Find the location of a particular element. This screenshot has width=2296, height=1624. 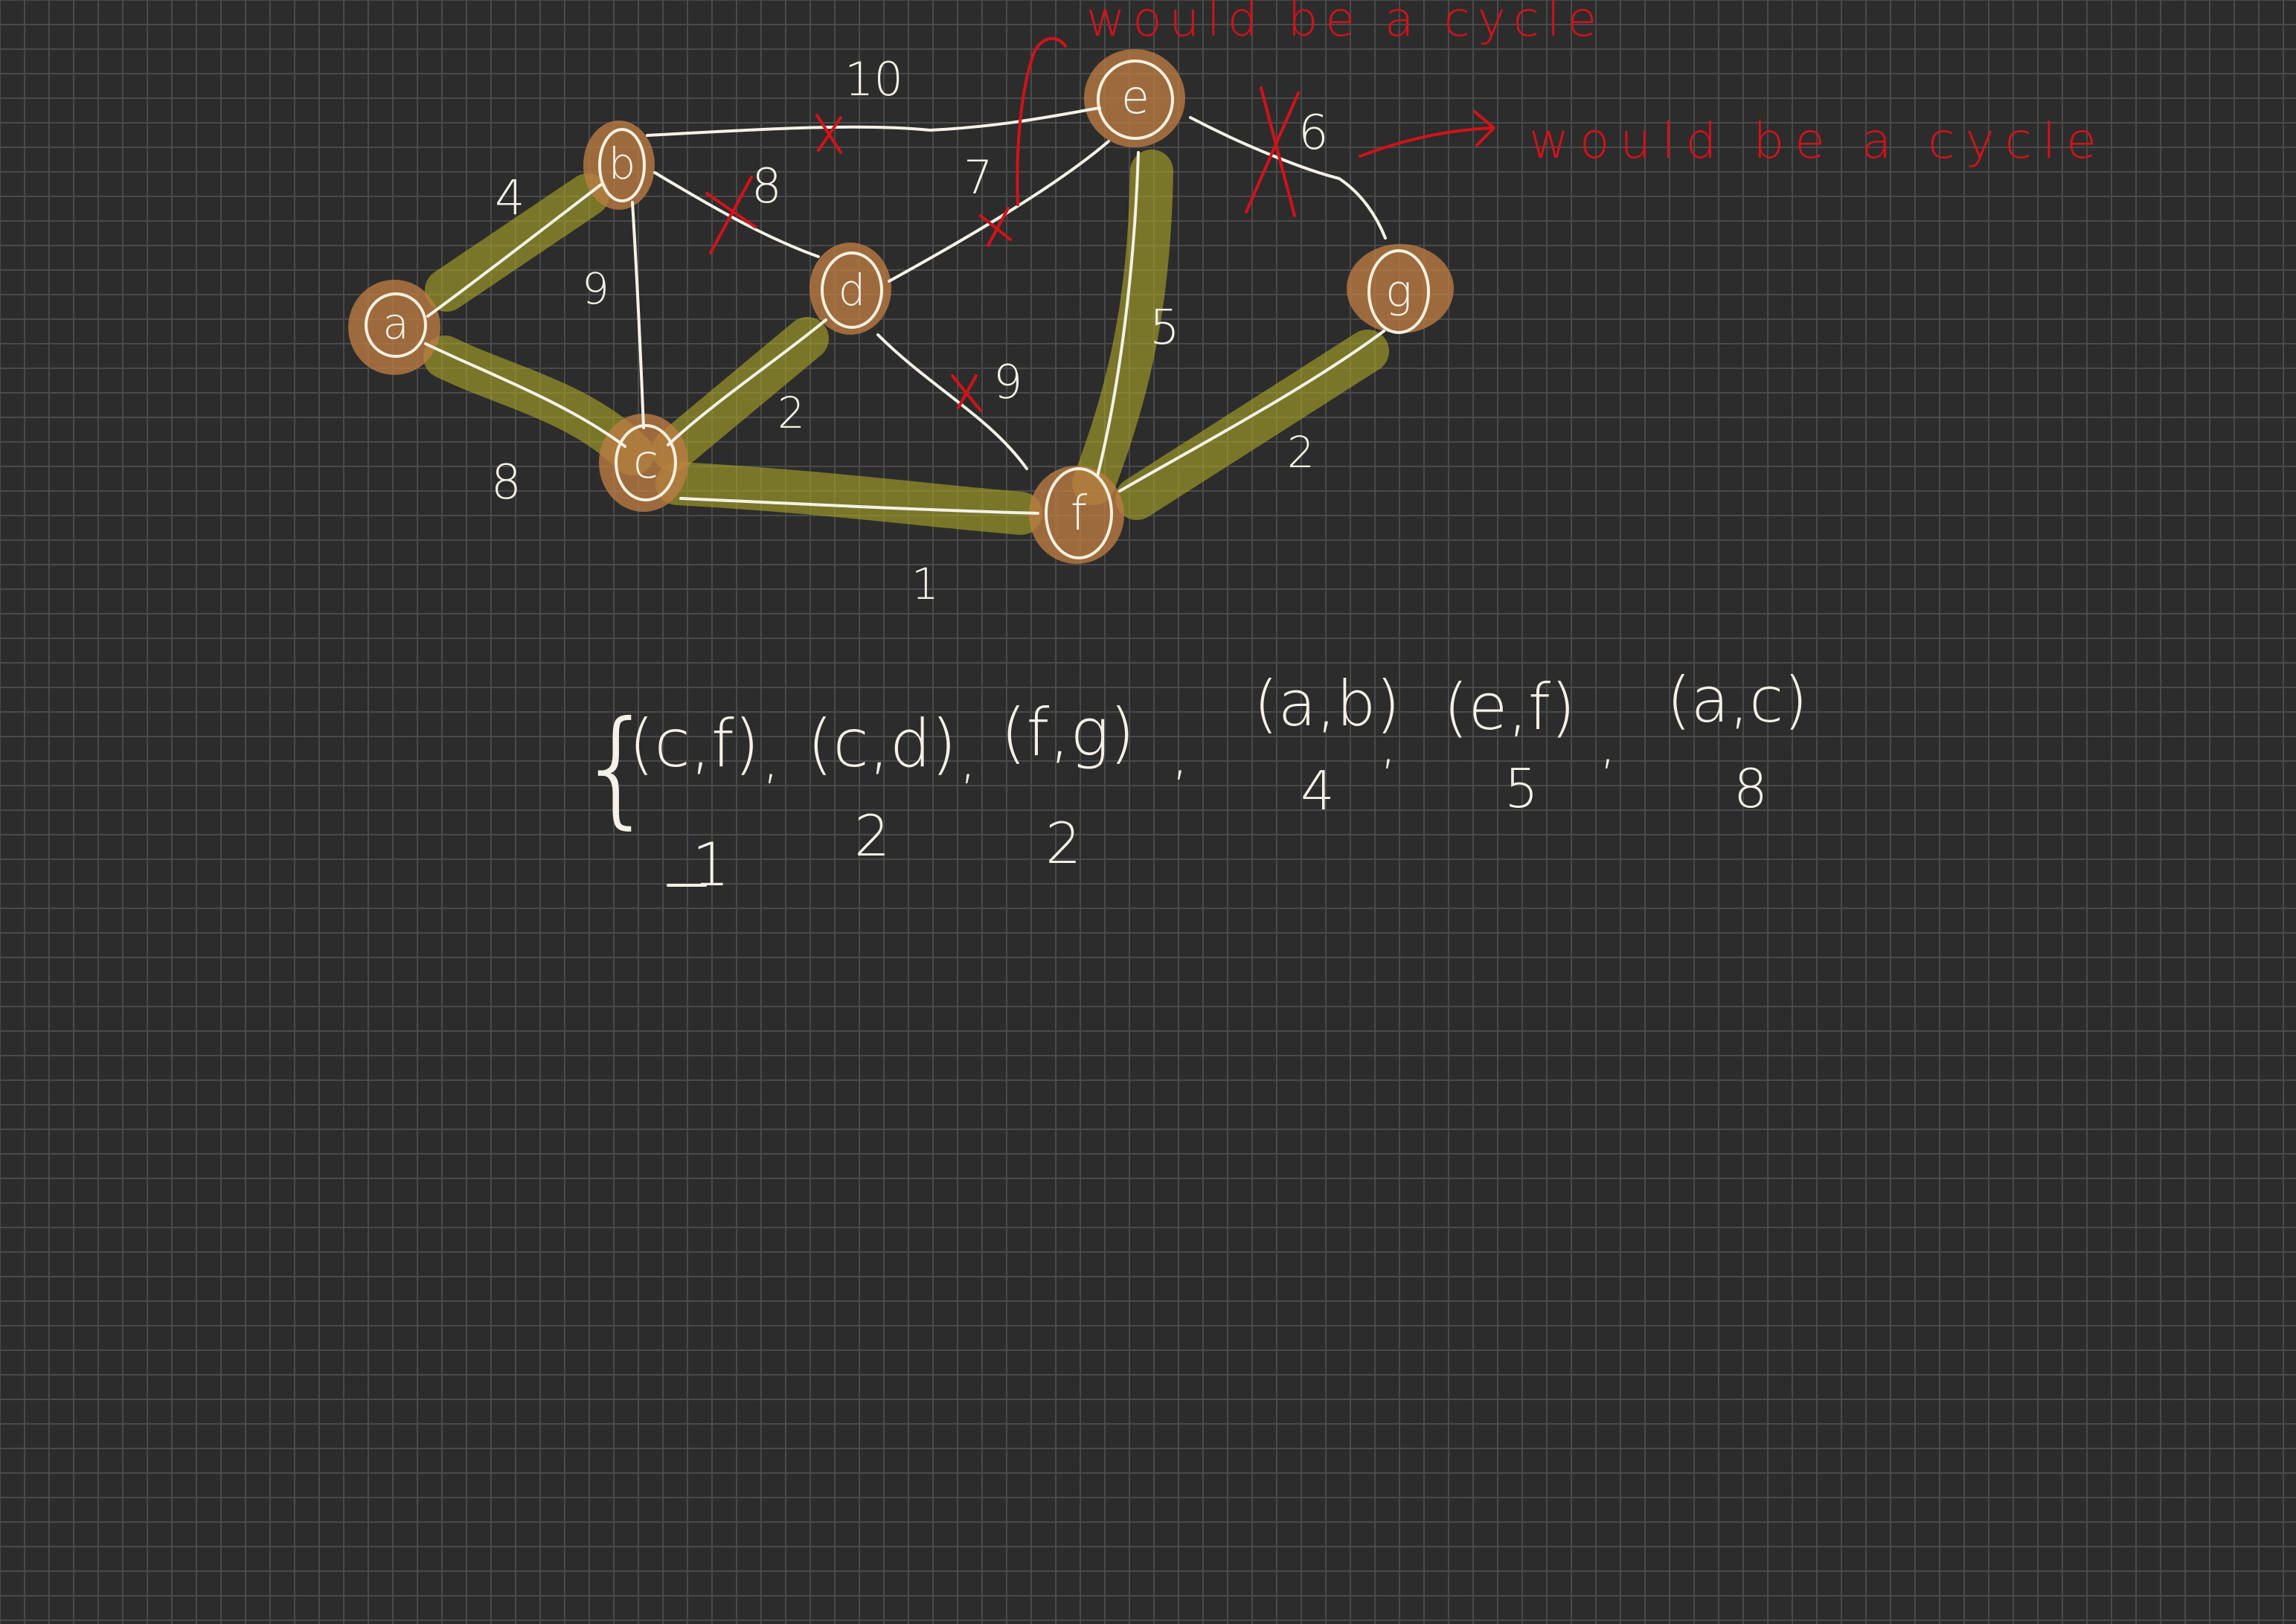

node-f-label: f is located at coordinates (1079, 514).